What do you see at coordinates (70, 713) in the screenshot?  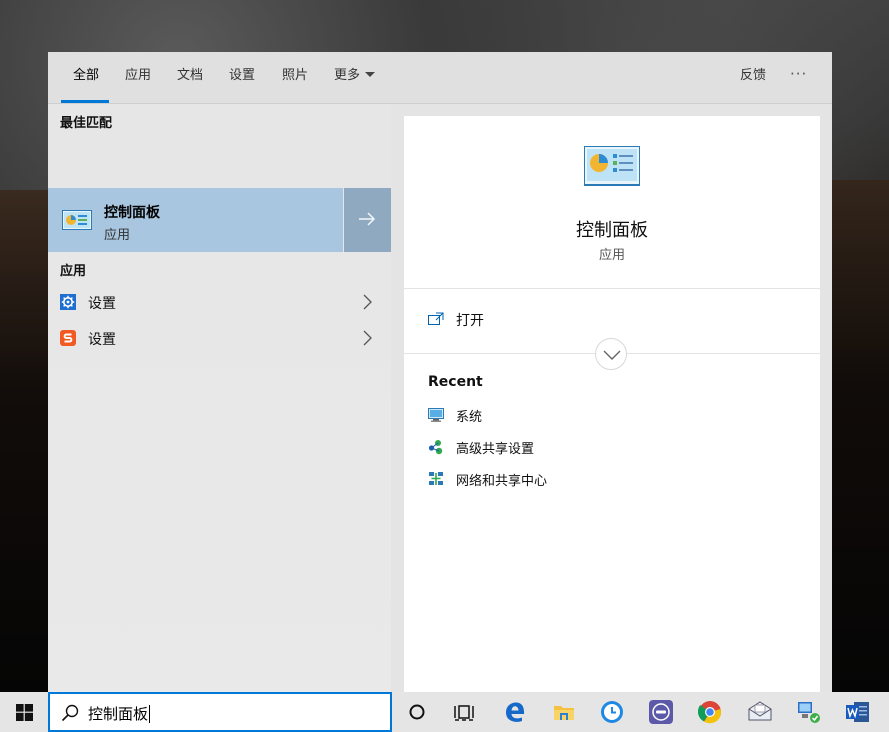 I see `search-icon` at bounding box center [70, 713].